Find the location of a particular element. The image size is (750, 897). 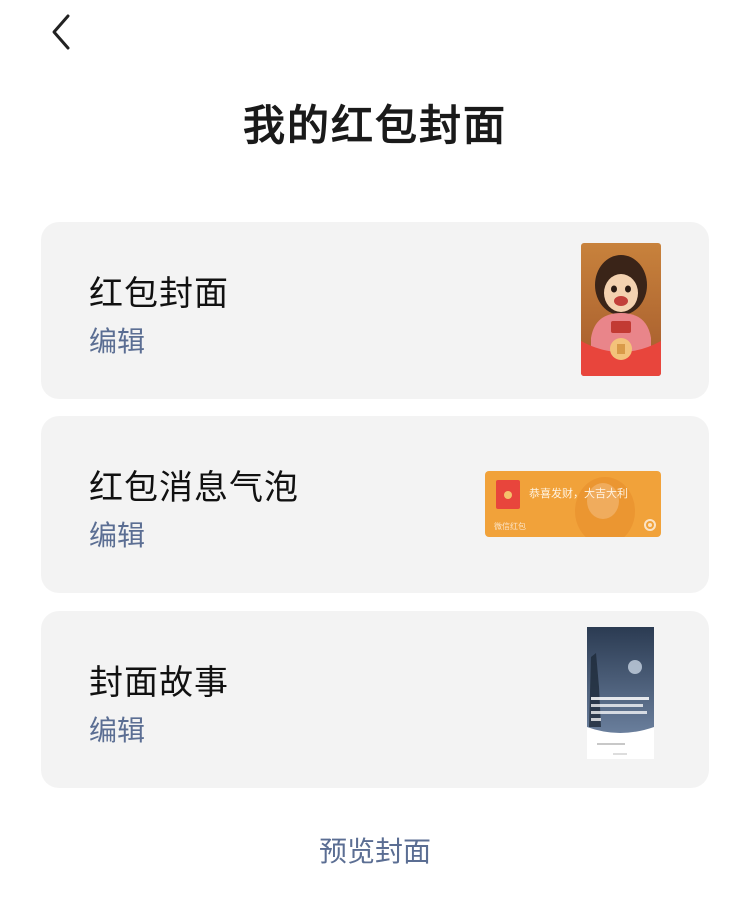

cover-thumbnail is located at coordinates (621, 309).